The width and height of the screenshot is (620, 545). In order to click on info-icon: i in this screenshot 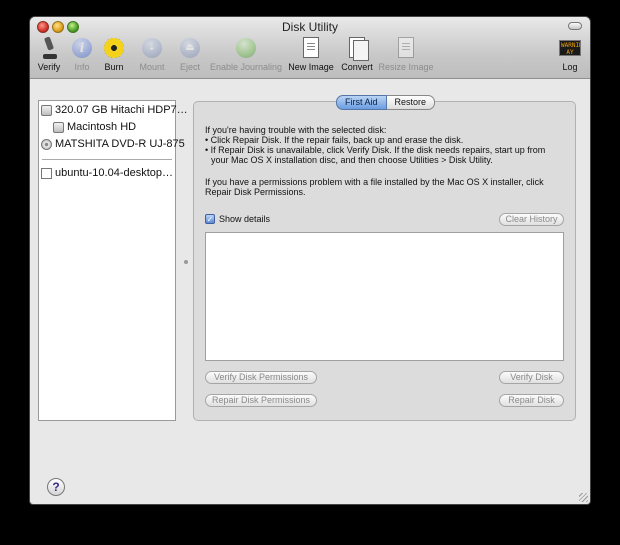, I will do `click(82, 48)`.